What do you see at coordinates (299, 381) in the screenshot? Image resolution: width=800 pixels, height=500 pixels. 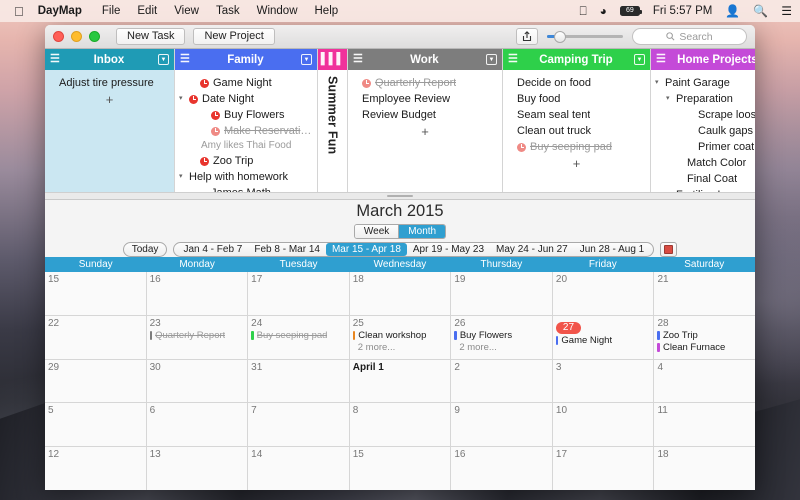 I see `calendar-day-cell: 31` at bounding box center [299, 381].